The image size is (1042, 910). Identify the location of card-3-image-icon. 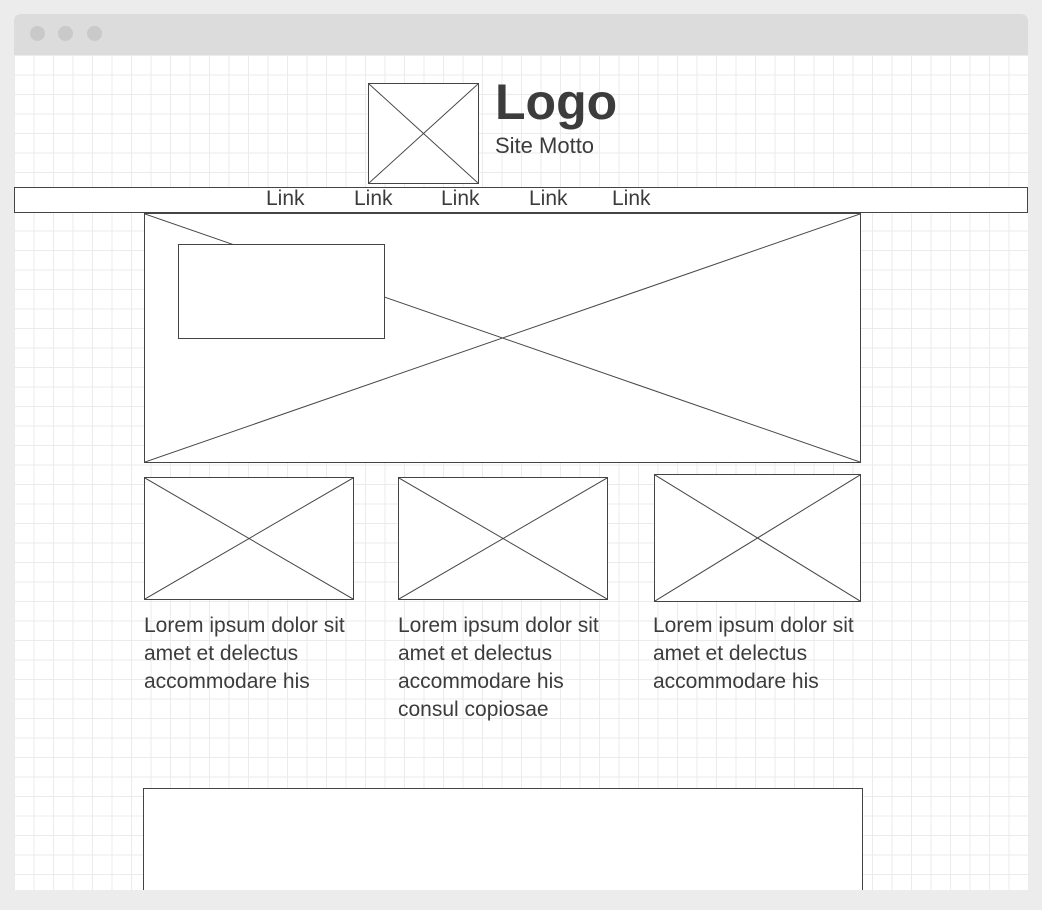
(757, 538).